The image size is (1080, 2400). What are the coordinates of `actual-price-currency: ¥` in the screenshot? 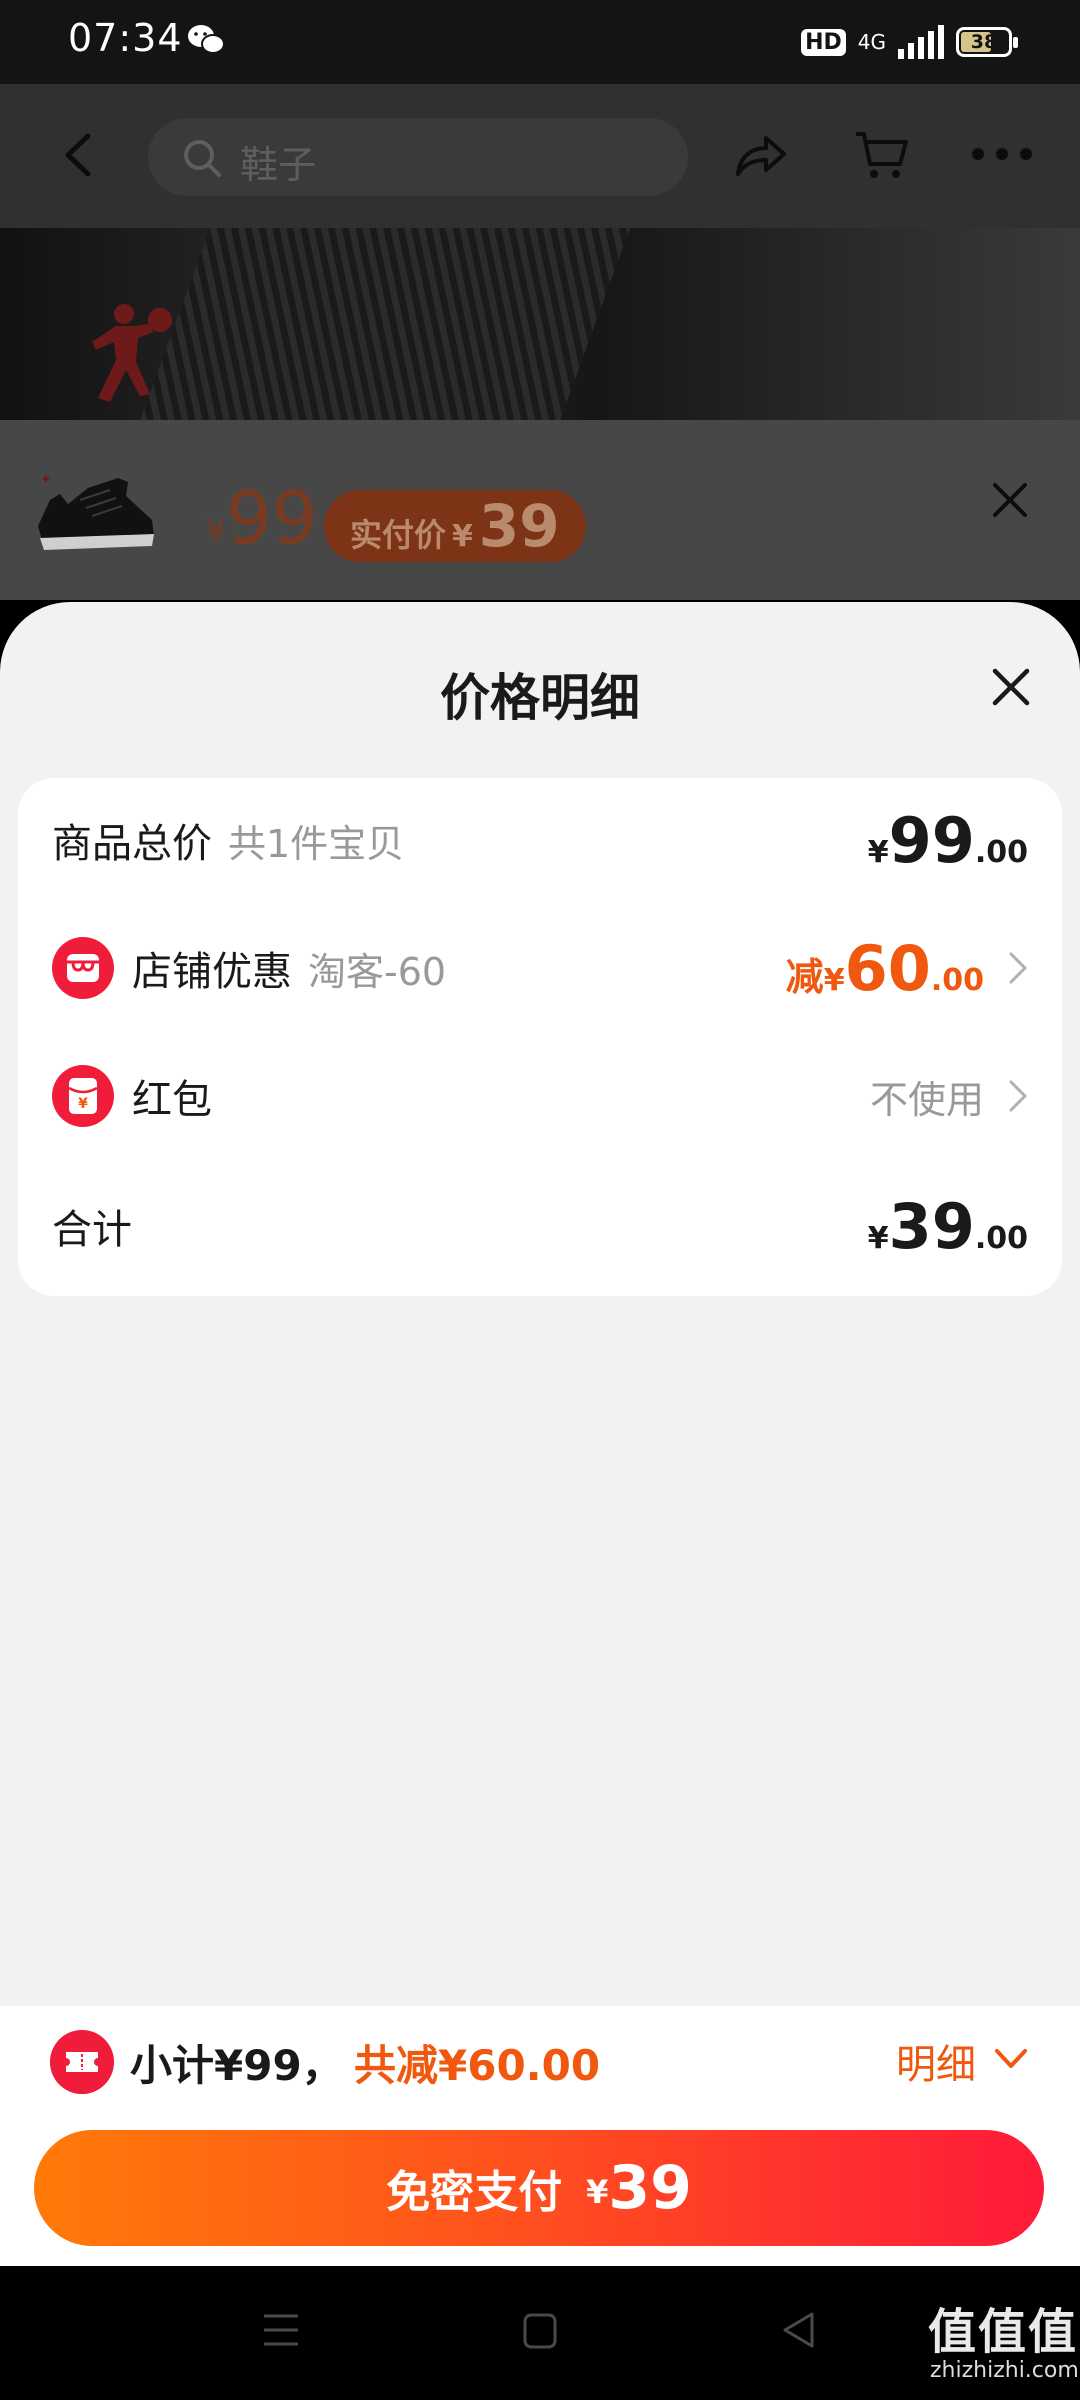 It's located at (462, 536).